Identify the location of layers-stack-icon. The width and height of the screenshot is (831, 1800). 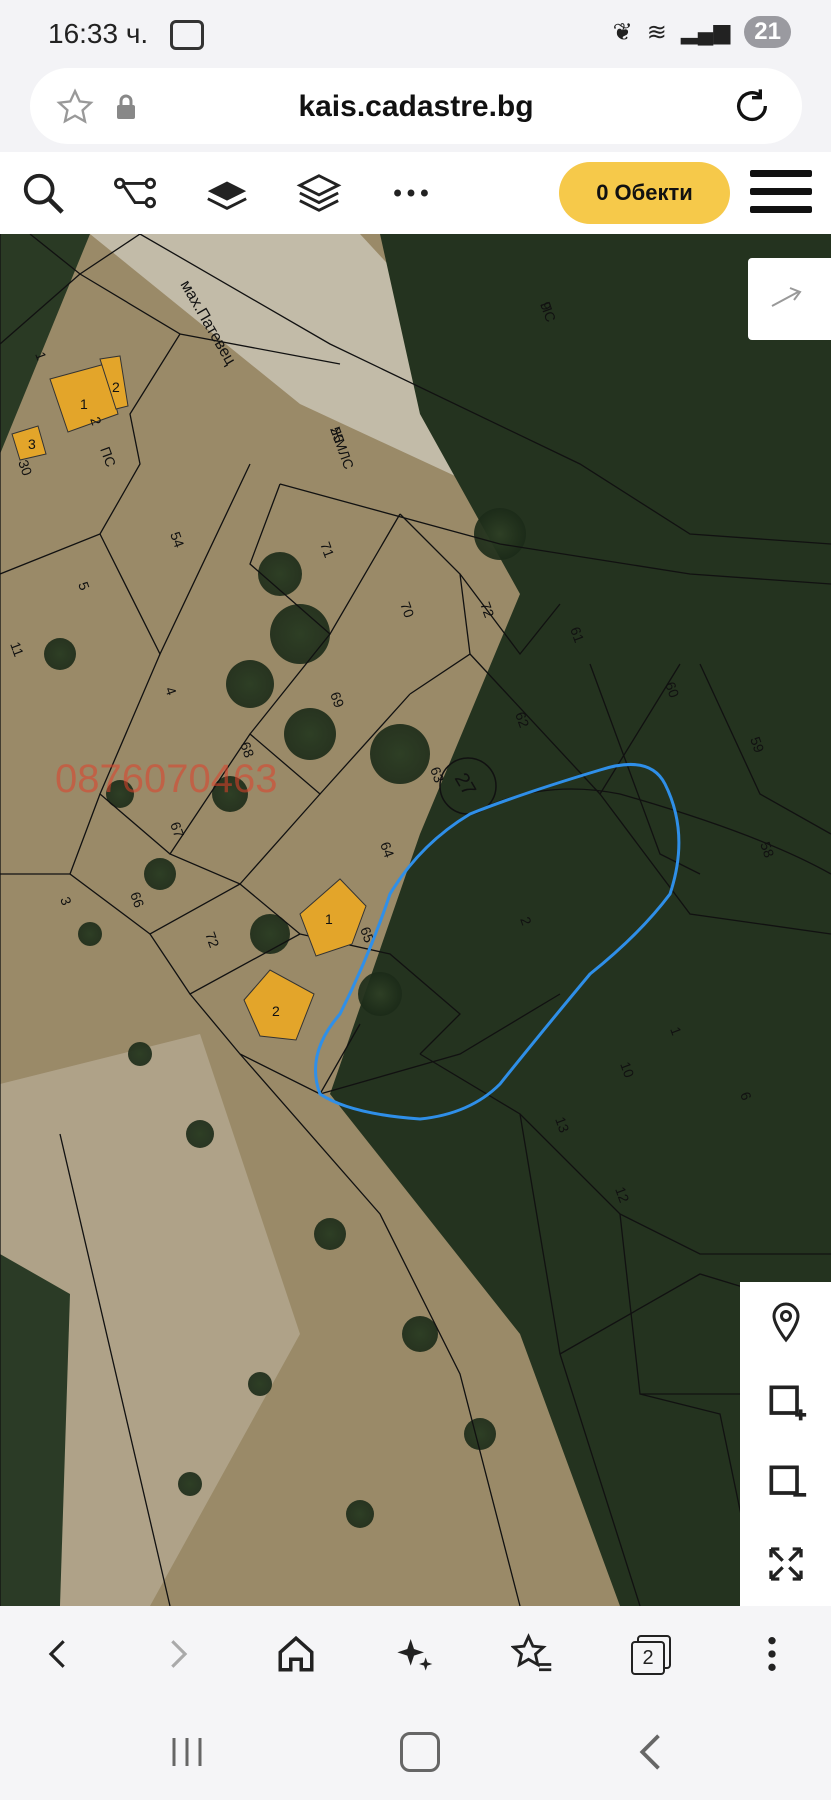
(319, 193).